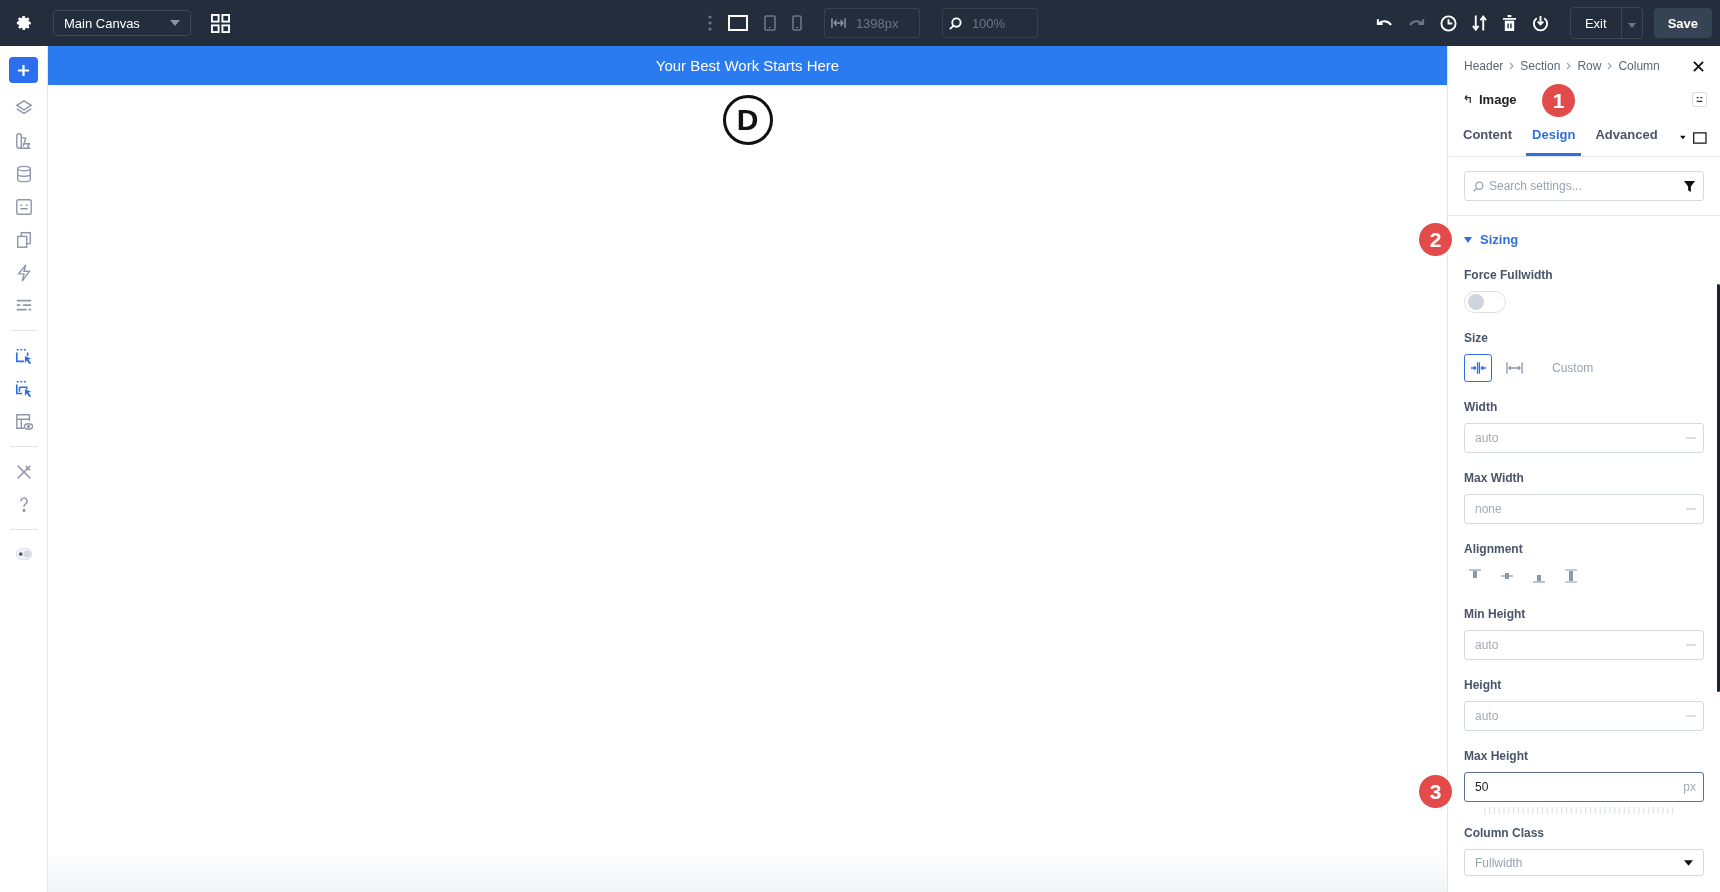 This screenshot has width=1720, height=892. What do you see at coordinates (1498, 99) in the screenshot?
I see `element-title: Image` at bounding box center [1498, 99].